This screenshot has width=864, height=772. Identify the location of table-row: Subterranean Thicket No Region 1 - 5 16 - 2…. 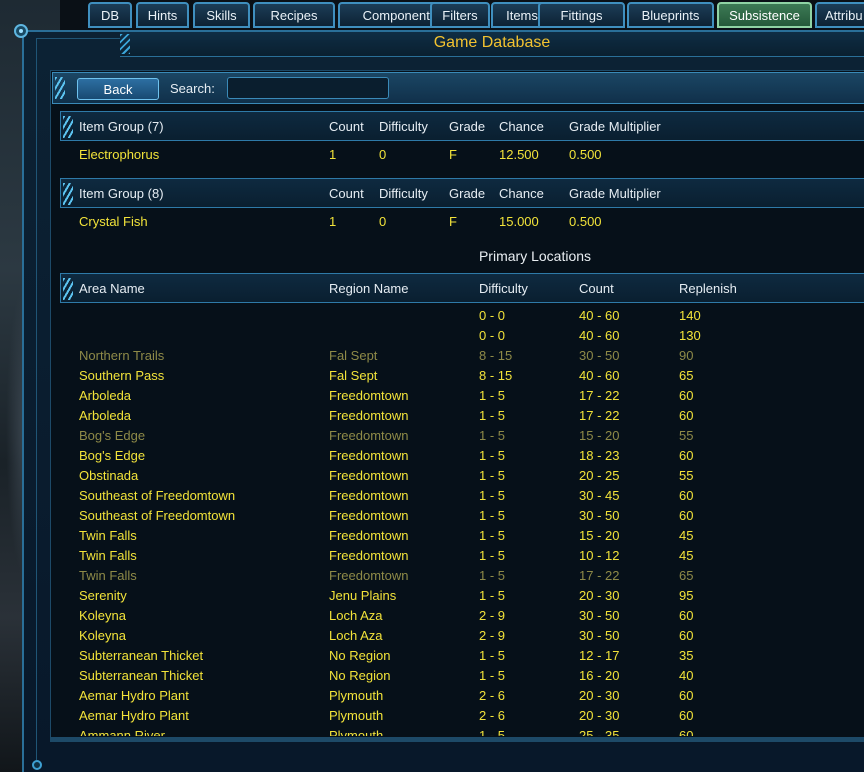
(432, 676).